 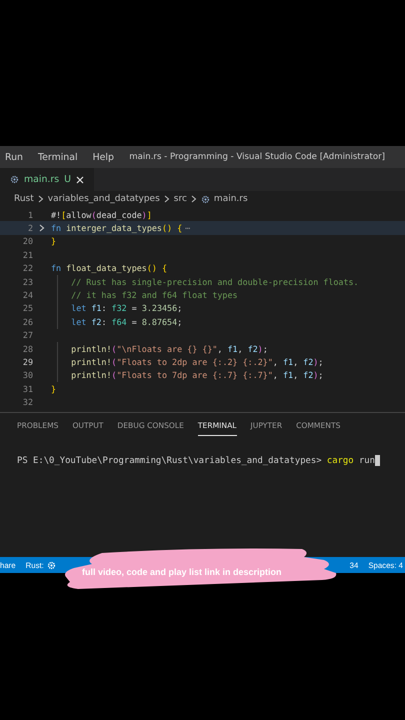 I want to click on code-line: // it has f32 and f64 float types, so click(x=154, y=295).